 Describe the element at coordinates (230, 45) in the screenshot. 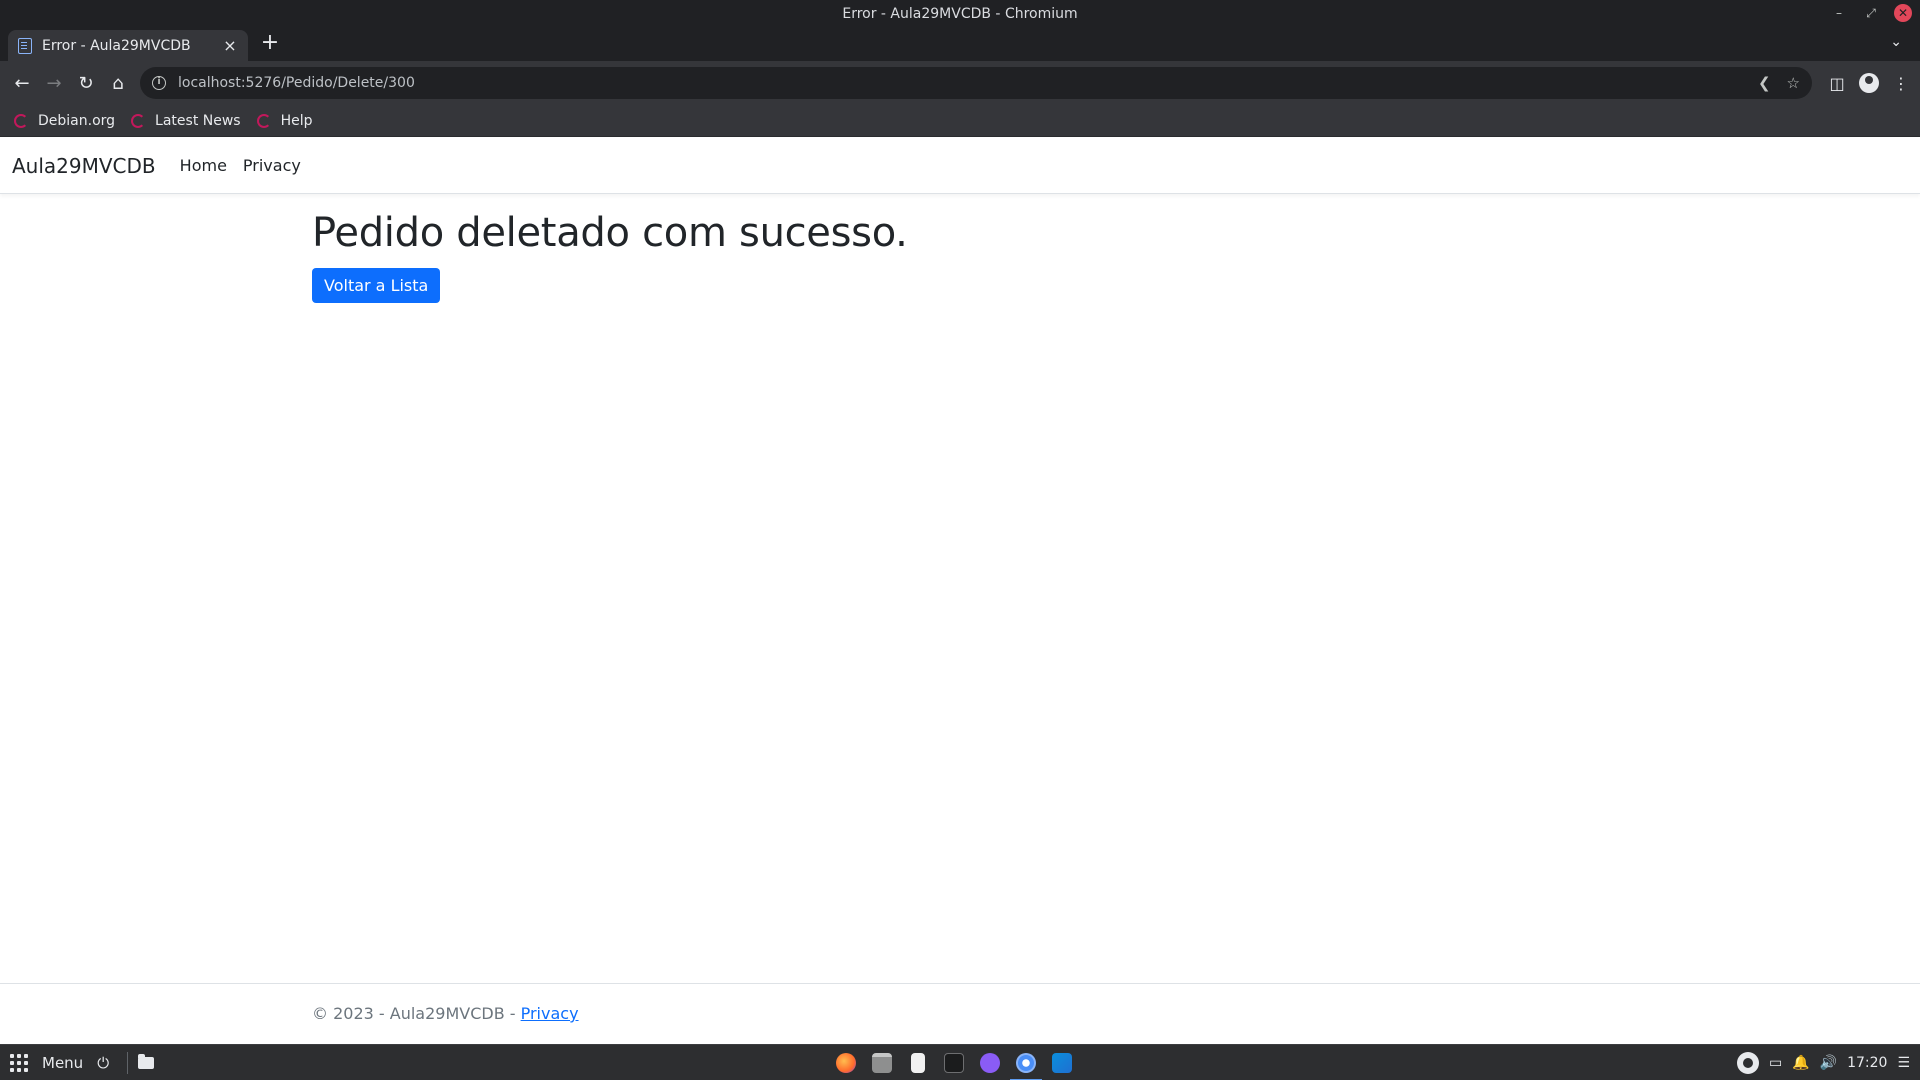

I see `close-tab-icon: ×` at that location.